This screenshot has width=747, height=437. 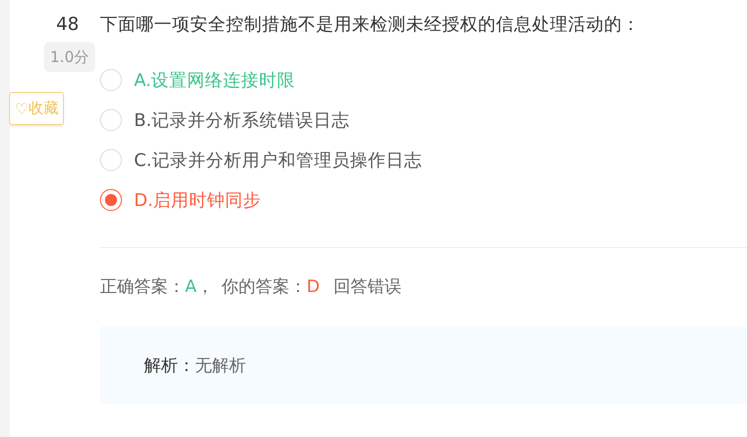 I want to click on option-text: A.设置网络连接时限, so click(x=215, y=80).